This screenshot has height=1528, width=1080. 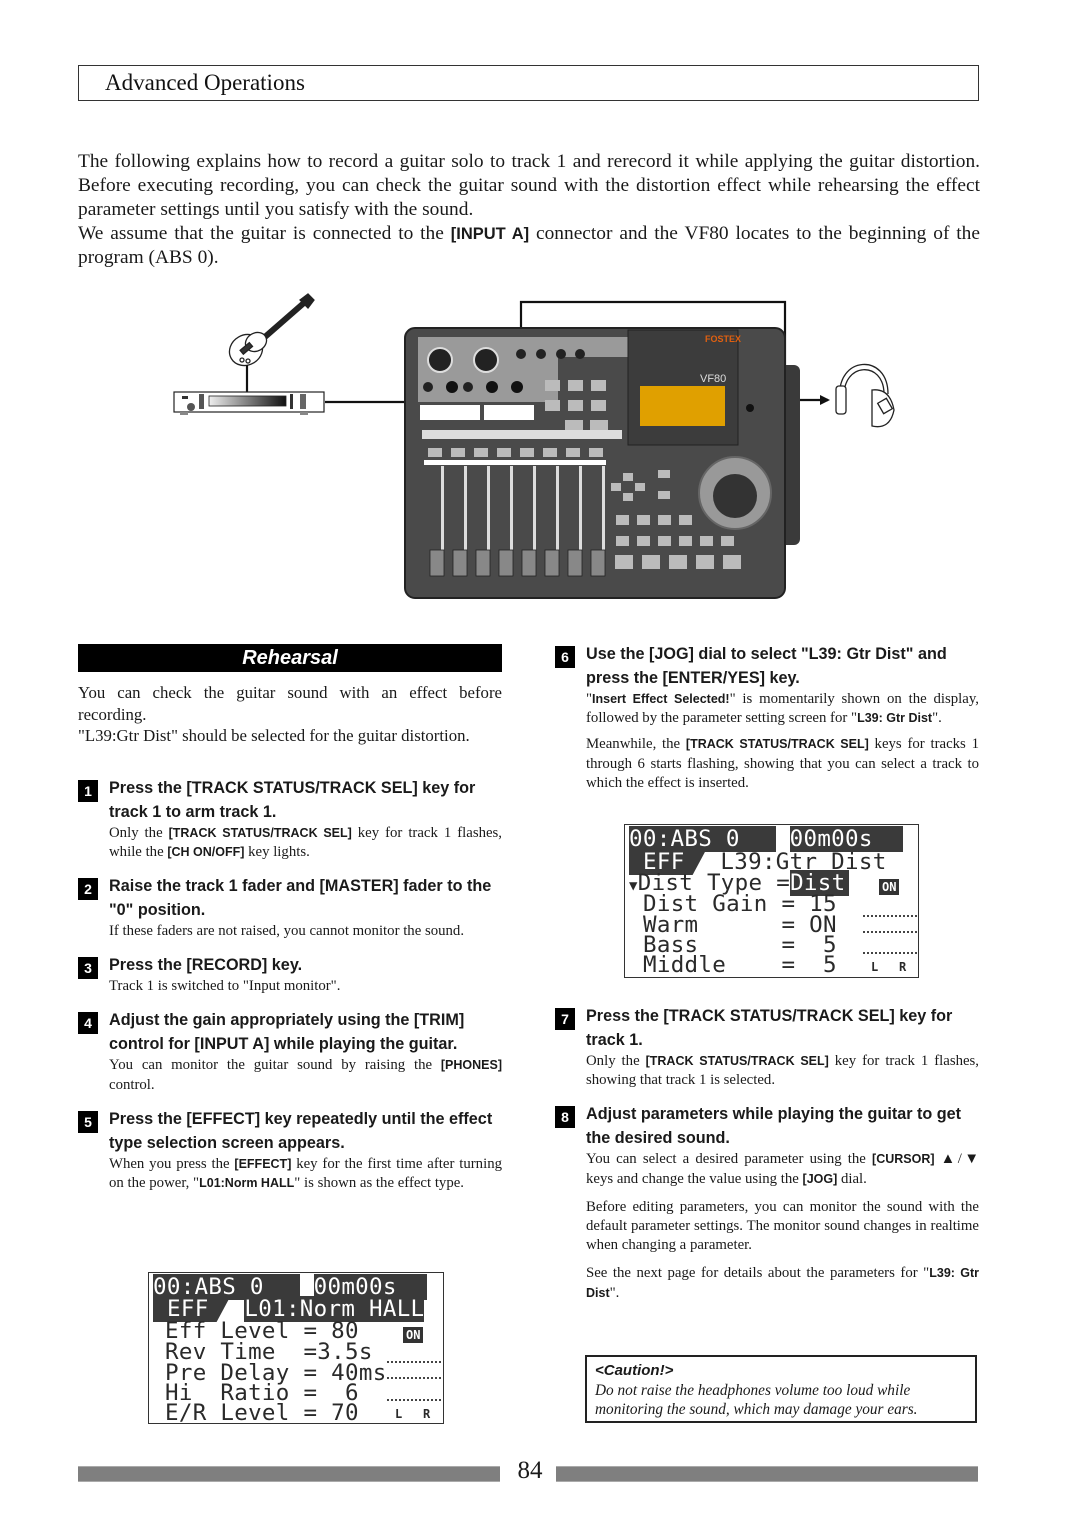 I want to click on arrow-icon, so click(x=825, y=400).